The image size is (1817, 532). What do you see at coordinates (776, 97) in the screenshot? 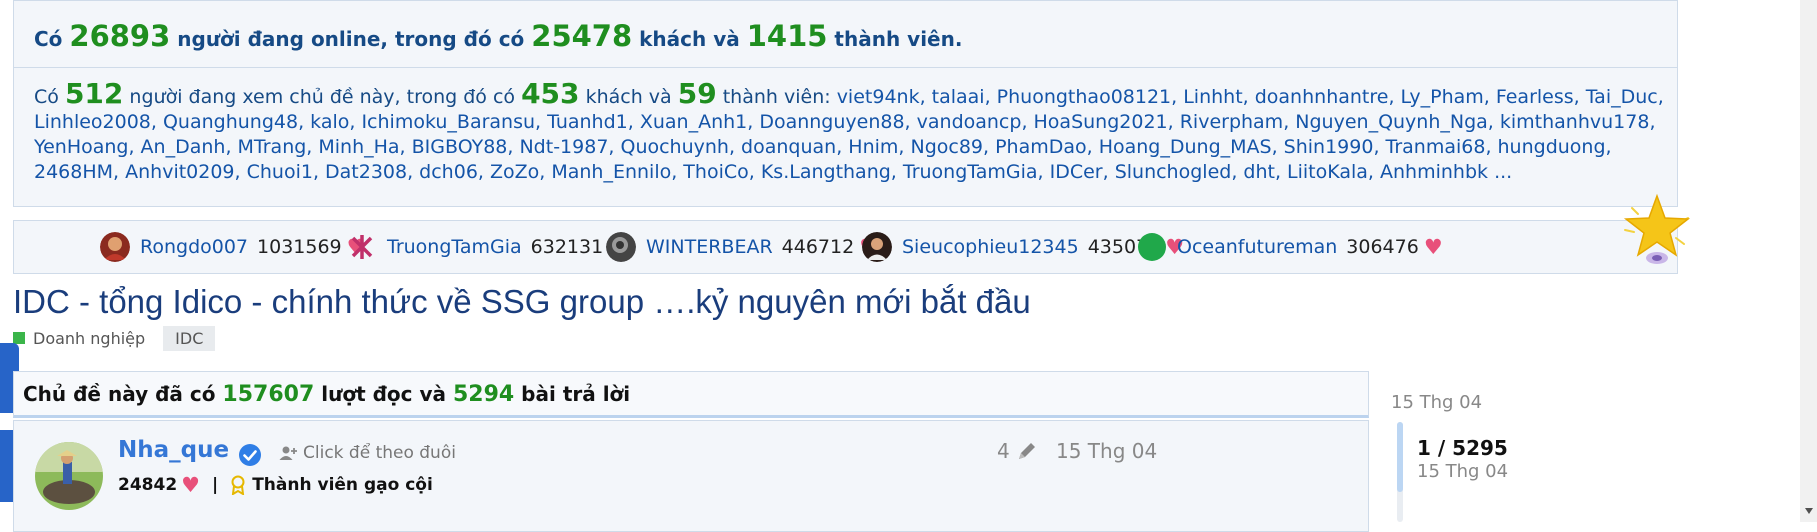
I see `viewers-text: thành viên:` at bounding box center [776, 97].